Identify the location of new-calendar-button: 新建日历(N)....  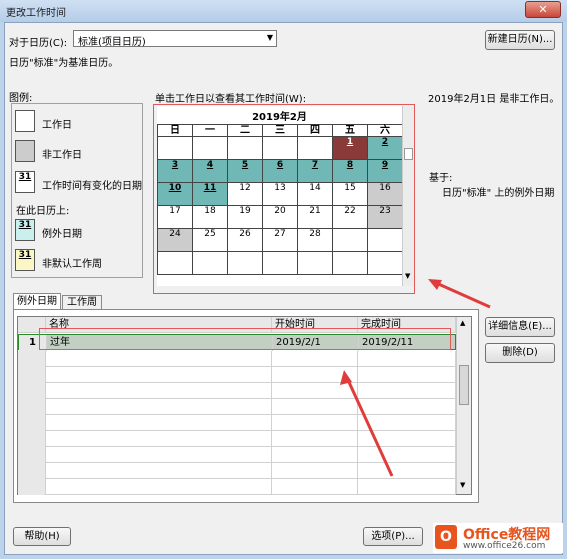
(520, 40).